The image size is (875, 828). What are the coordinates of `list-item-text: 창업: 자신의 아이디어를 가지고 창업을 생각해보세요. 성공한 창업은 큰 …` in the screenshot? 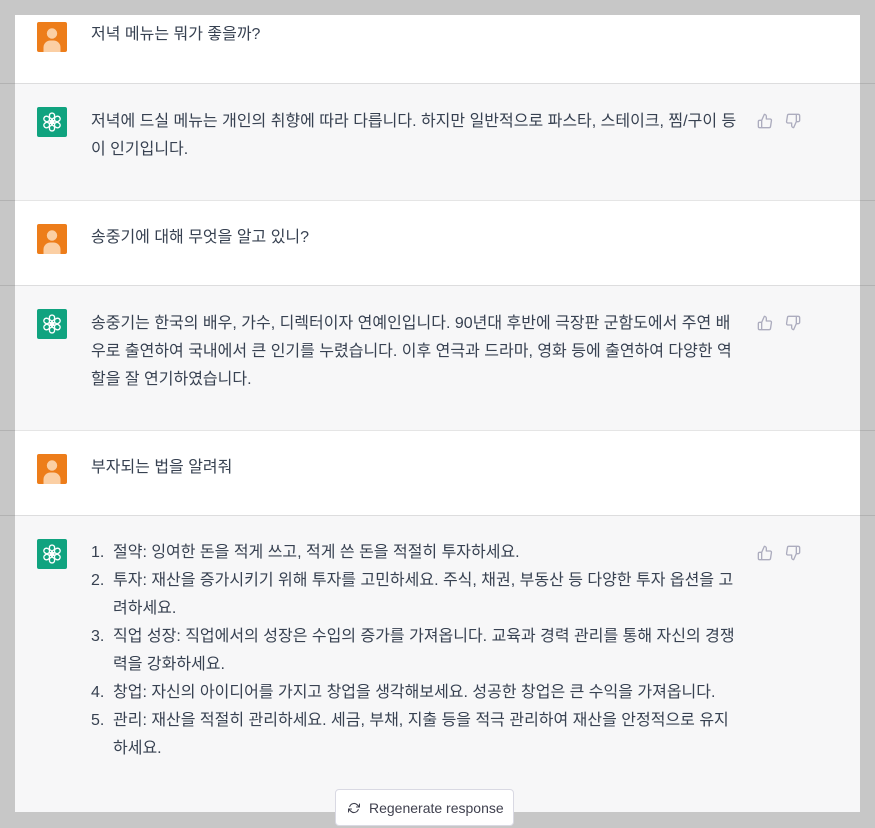 It's located at (414, 692).